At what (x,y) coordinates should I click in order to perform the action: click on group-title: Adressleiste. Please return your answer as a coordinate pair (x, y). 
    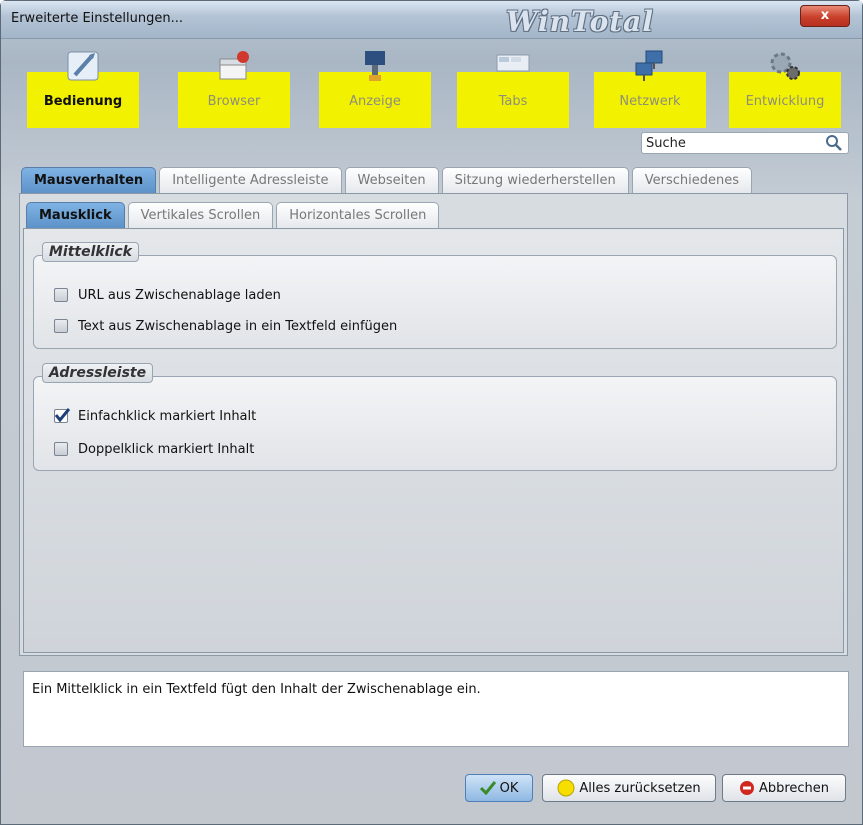
    Looking at the image, I should click on (98, 373).